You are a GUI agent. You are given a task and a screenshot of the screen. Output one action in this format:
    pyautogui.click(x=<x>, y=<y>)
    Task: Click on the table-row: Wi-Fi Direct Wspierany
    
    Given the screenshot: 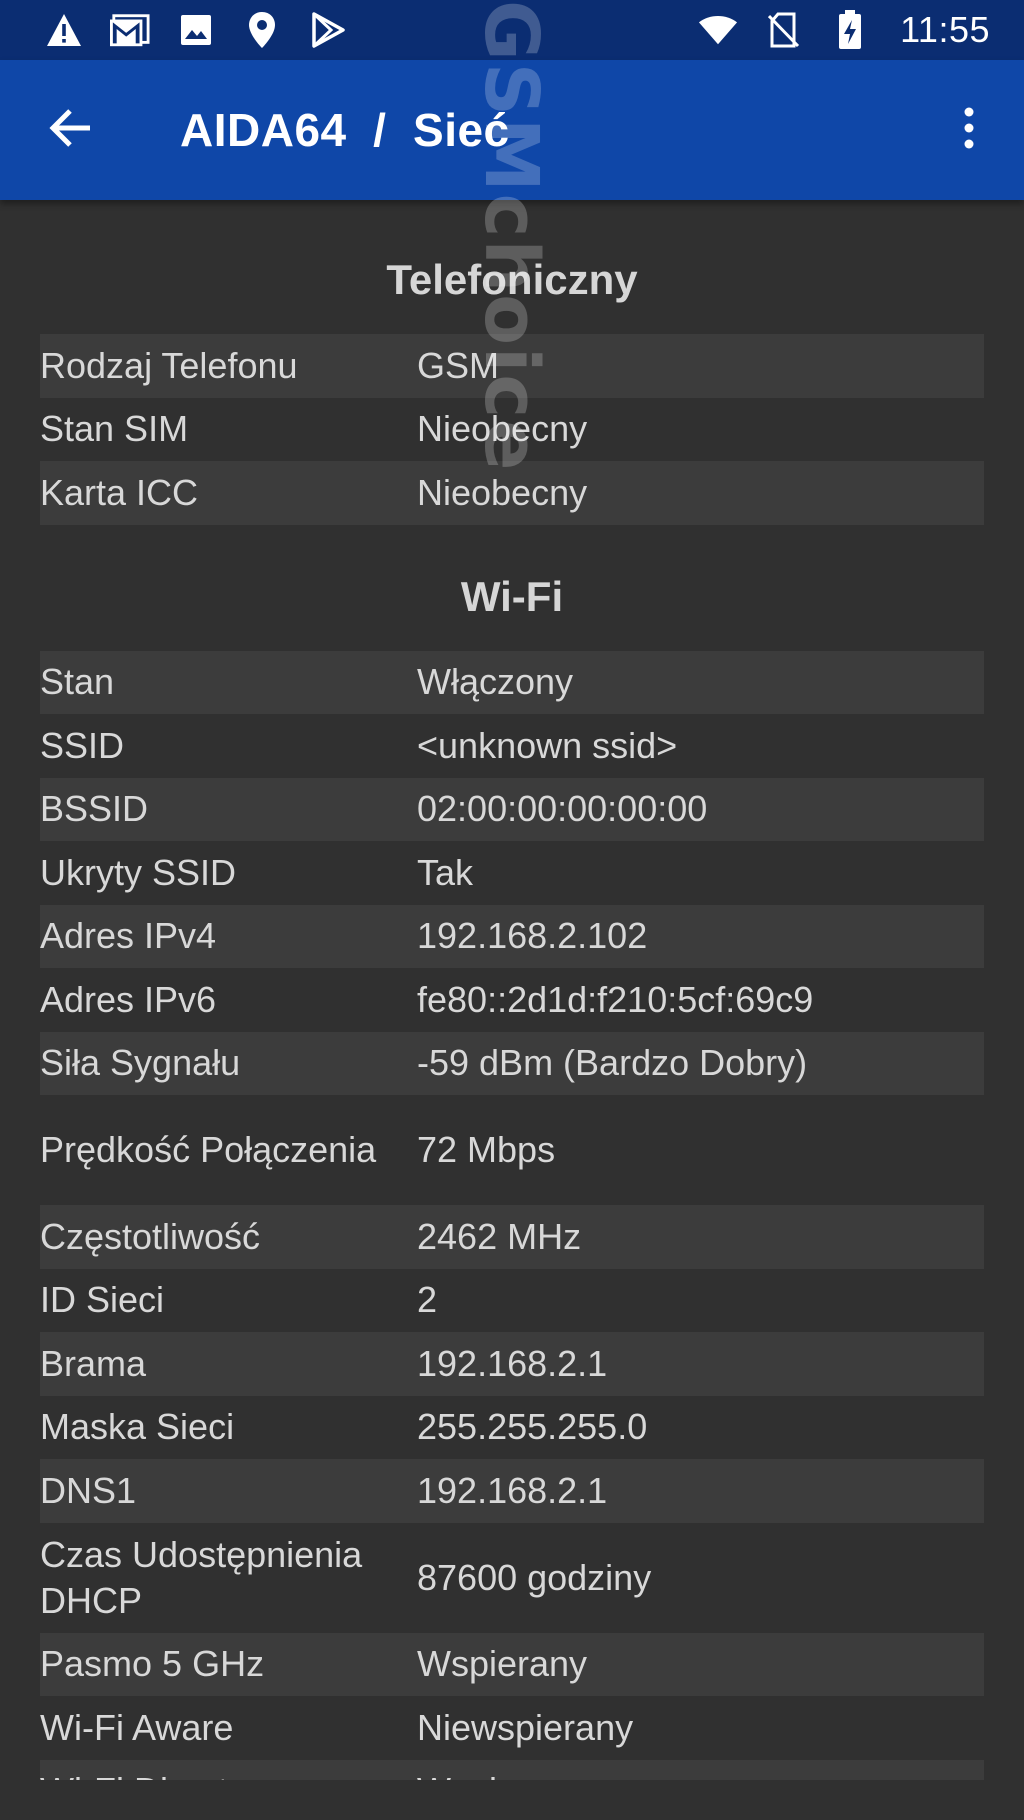 What is the action you would take?
    pyautogui.click(x=512, y=1769)
    